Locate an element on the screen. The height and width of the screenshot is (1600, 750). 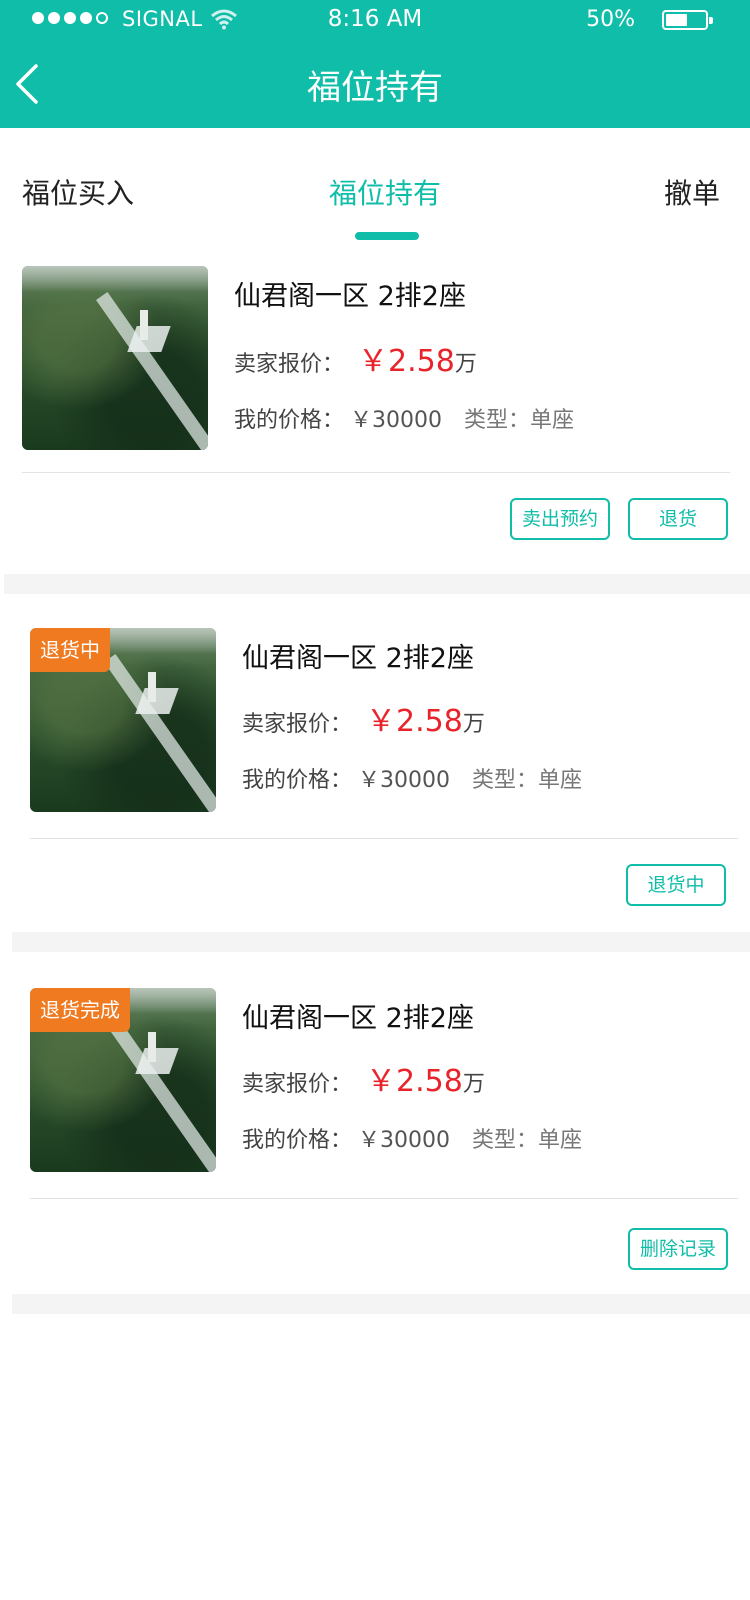
sell-reservation-button: 卖出预约 is located at coordinates (560, 519).